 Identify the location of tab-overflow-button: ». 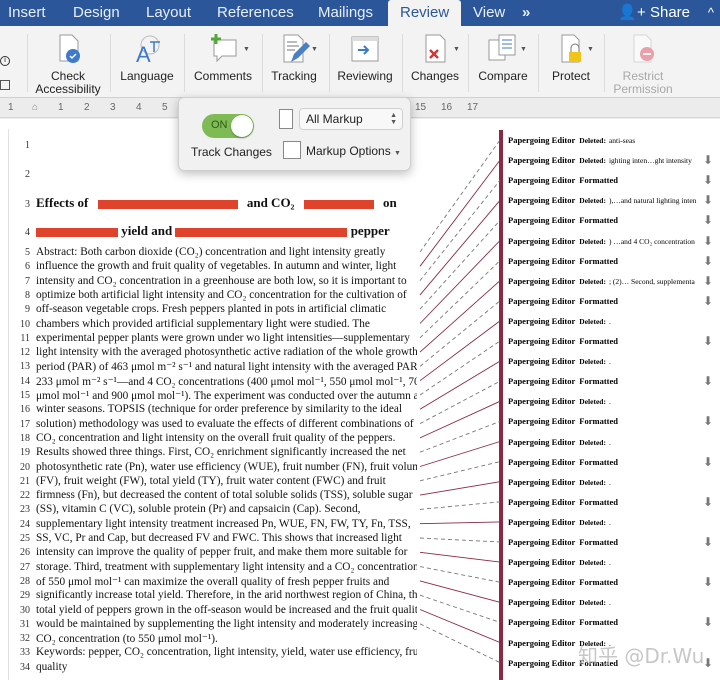
(526, 13).